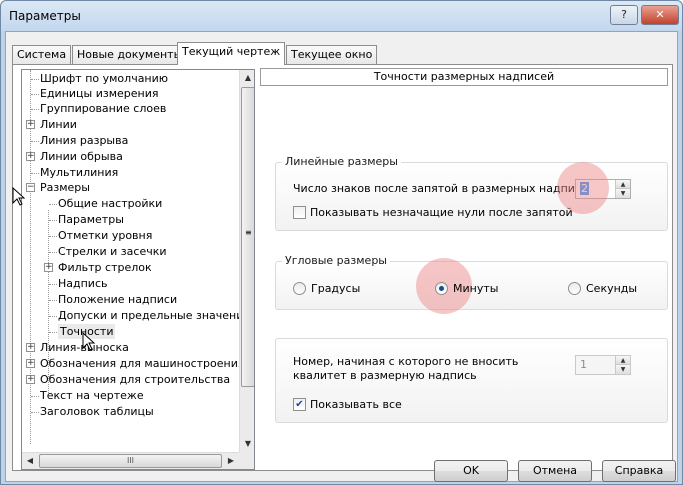 This screenshot has height=485, width=683. I want to click on group-title: Линейные размеры, so click(341, 161).